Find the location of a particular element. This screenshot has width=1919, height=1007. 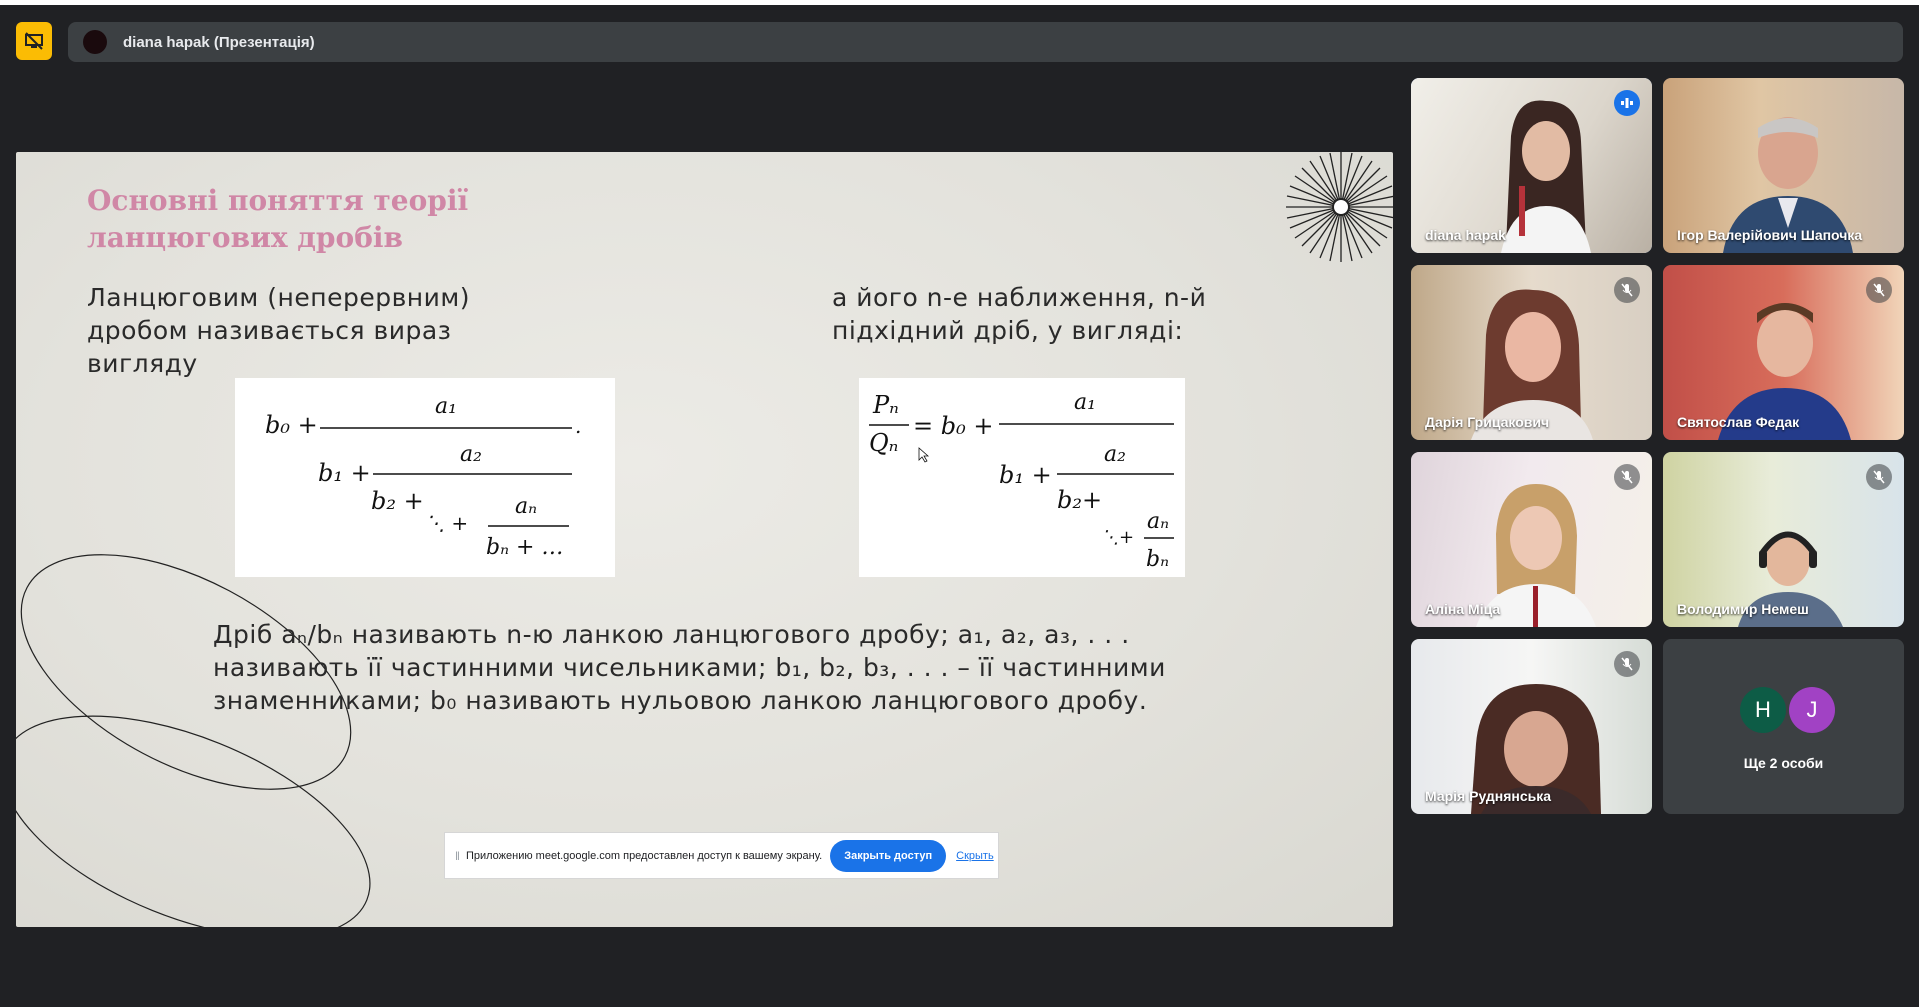

presentation-toggle-button is located at coordinates (34, 41).